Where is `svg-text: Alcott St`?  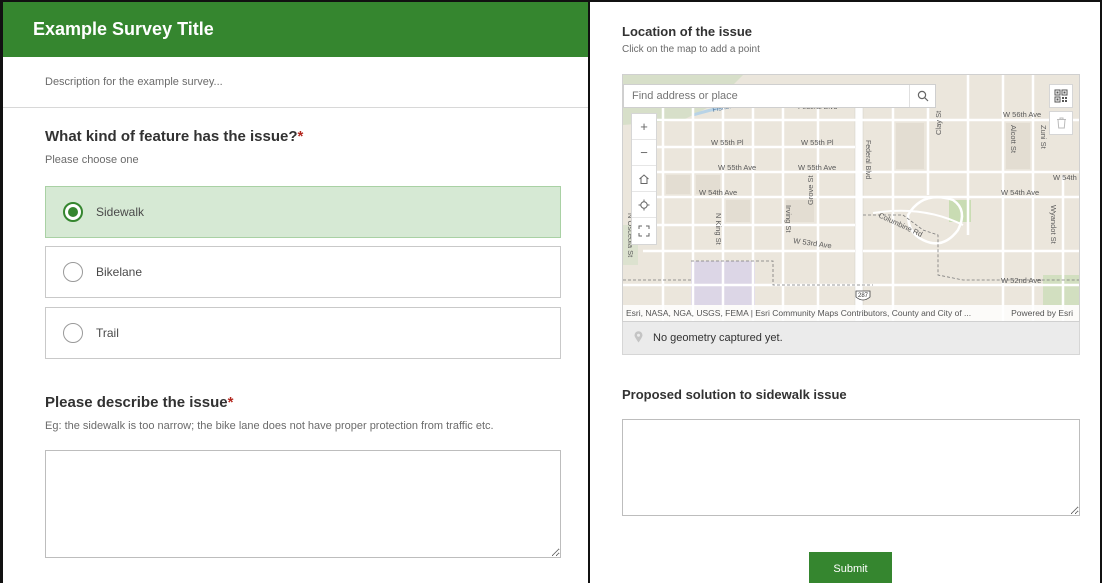
svg-text: Alcott St is located at coordinates (1013, 139).